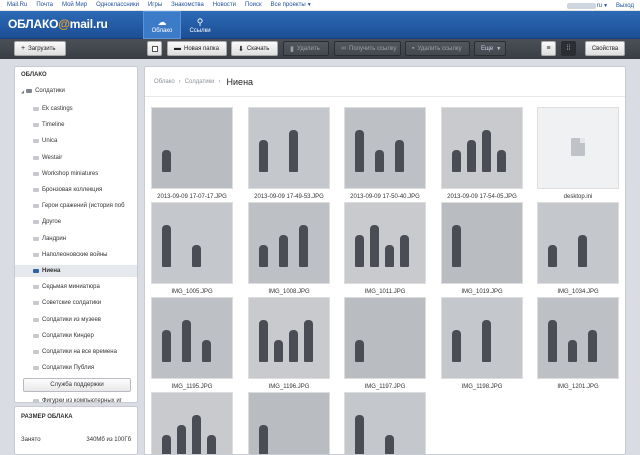 This screenshot has width=640, height=455. I want to click on sidebar-folder-item: Ek castings, so click(76, 109).